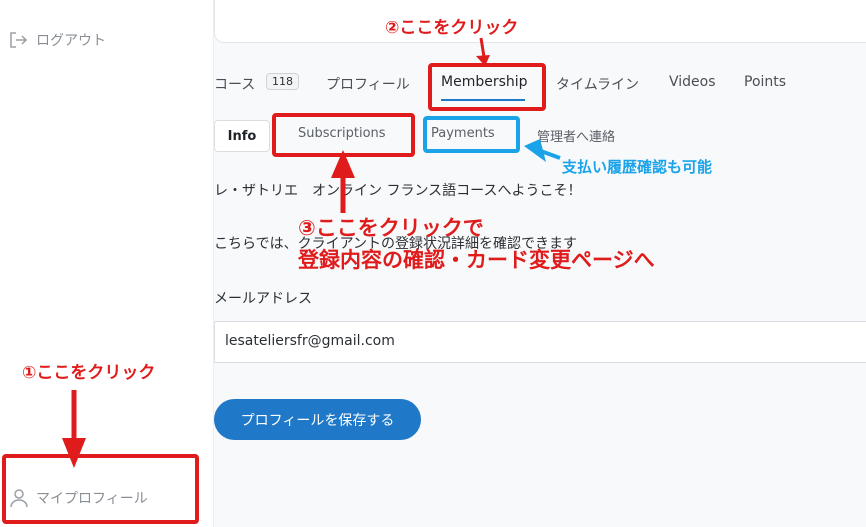 This screenshot has width=866, height=527. I want to click on annotation-step3-line1: ③ここをクリックで, so click(391, 228).